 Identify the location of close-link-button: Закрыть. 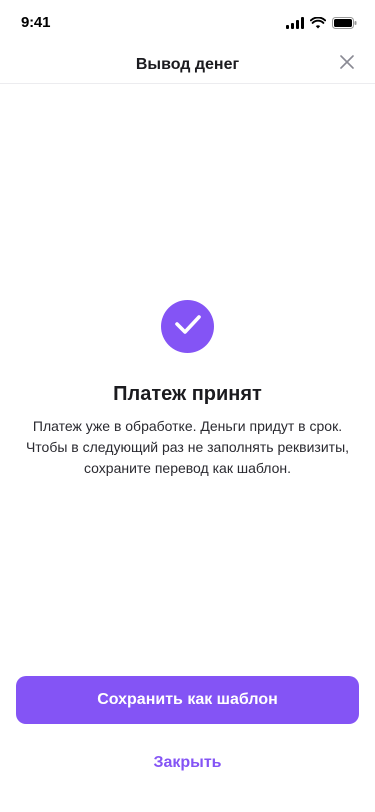
(187, 763).